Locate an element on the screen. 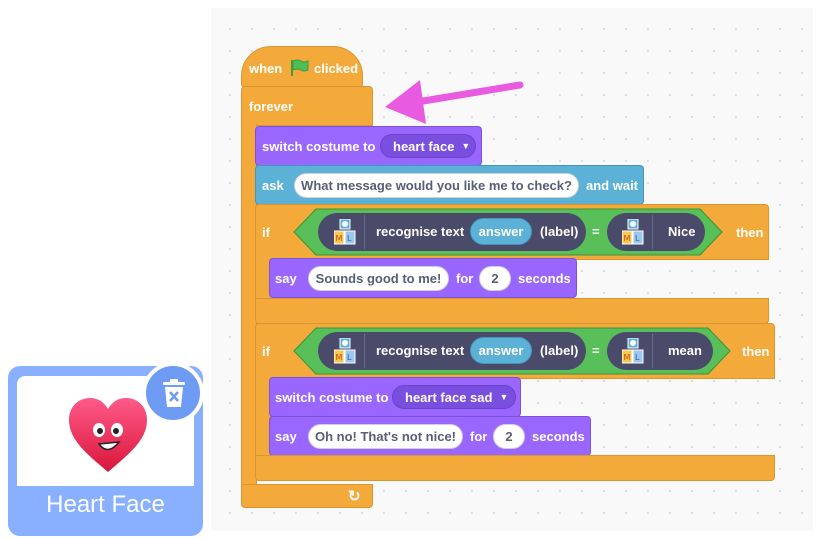 The height and width of the screenshot is (539, 817). delete-sprite-button is located at coordinates (173, 393).